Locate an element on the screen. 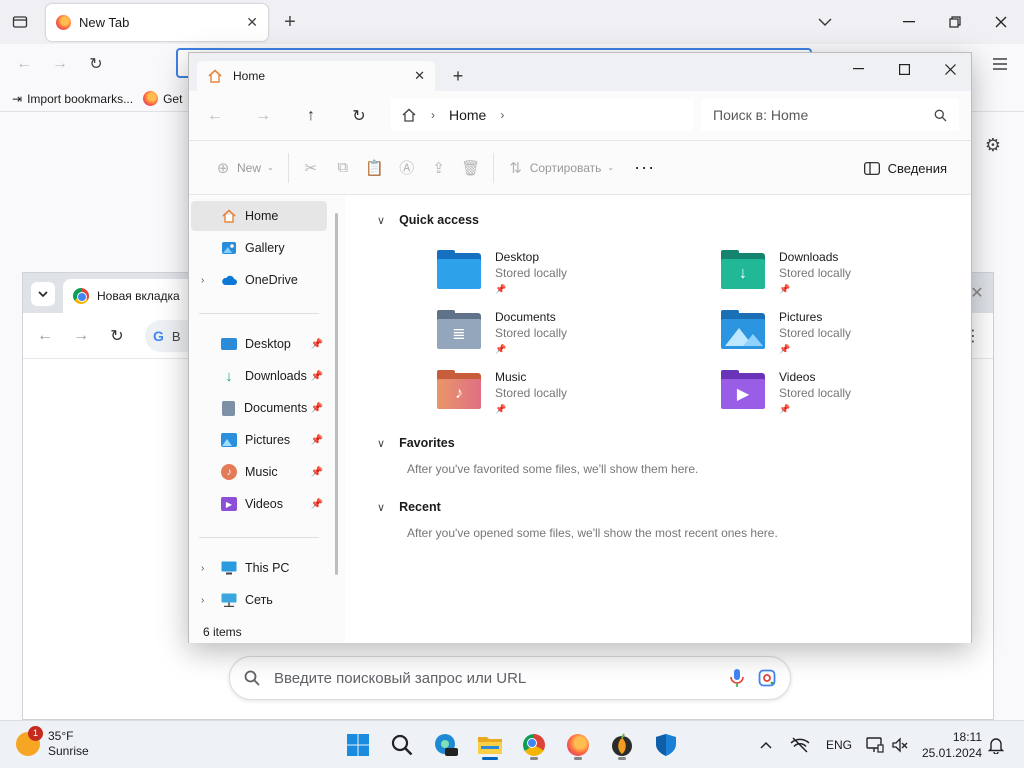 This screenshot has height=768, width=1024. volume-muted-button is located at coordinates (900, 744).